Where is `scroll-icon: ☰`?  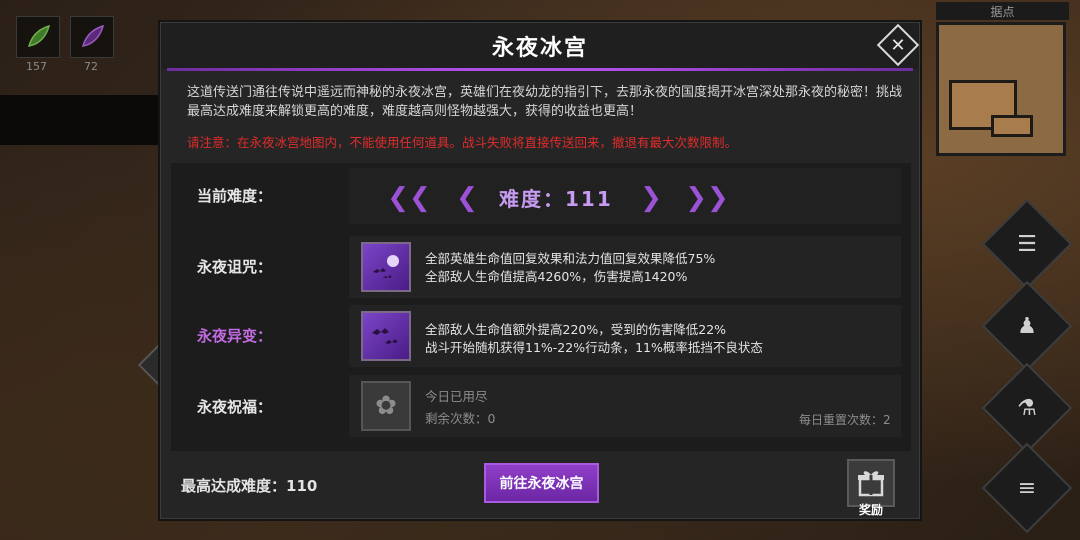
scroll-icon: ☰ is located at coordinates (1027, 244).